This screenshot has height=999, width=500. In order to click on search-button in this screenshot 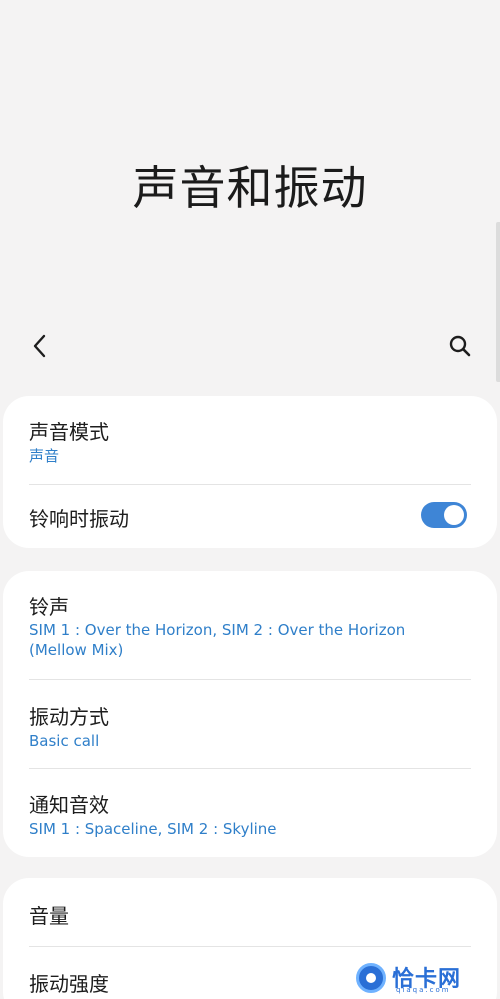, I will do `click(460, 346)`.